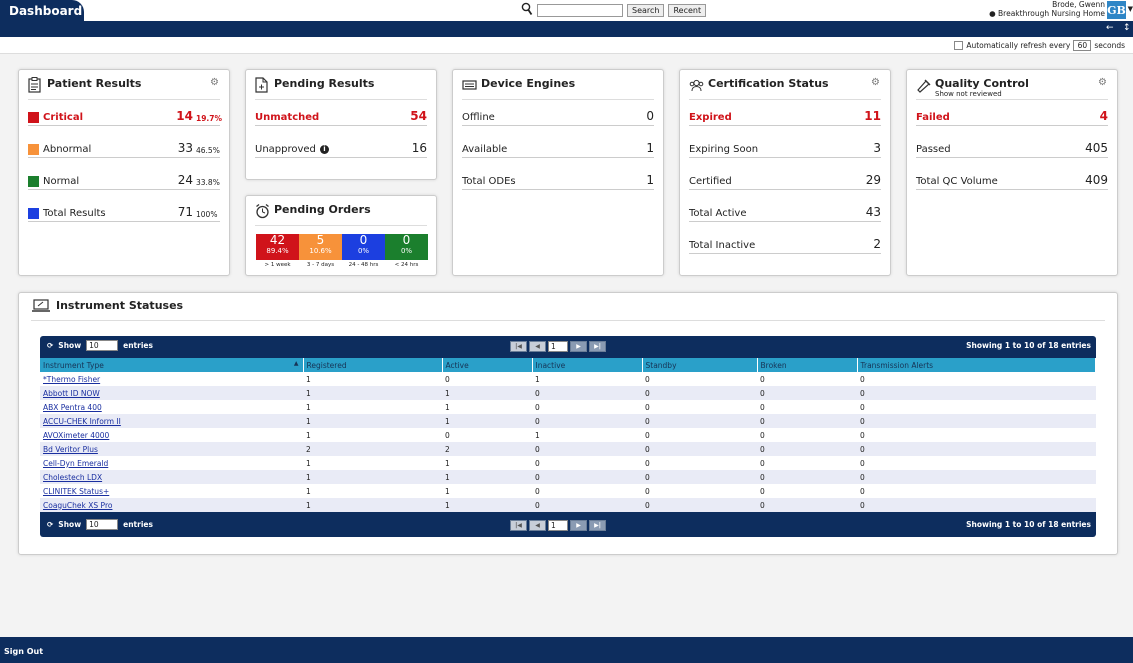 Image resolution: width=1133 pixels, height=663 pixels. Describe the element at coordinates (568, 407) in the screenshot. I see `table-row: ABX Pentra 400 1 1 0 0 0 0` at that location.